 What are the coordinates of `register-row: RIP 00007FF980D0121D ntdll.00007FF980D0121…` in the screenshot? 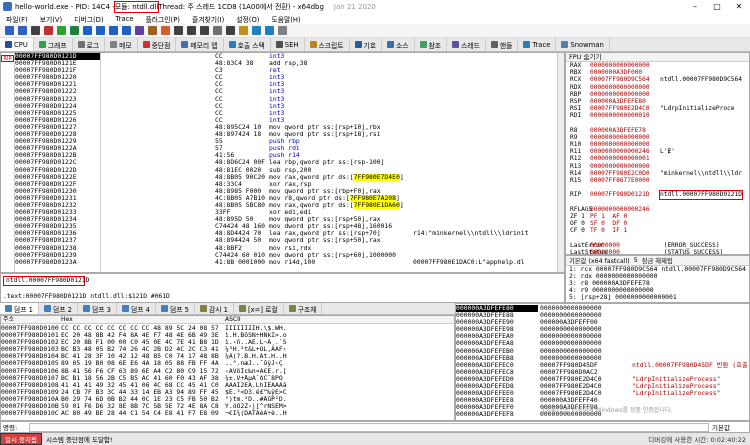 It's located at (657, 195).